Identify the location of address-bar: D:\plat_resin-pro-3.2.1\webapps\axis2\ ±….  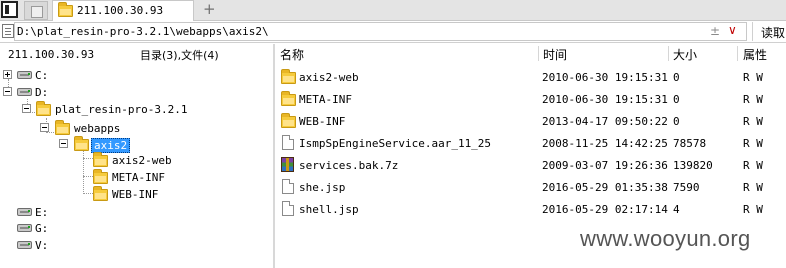
(393, 32).